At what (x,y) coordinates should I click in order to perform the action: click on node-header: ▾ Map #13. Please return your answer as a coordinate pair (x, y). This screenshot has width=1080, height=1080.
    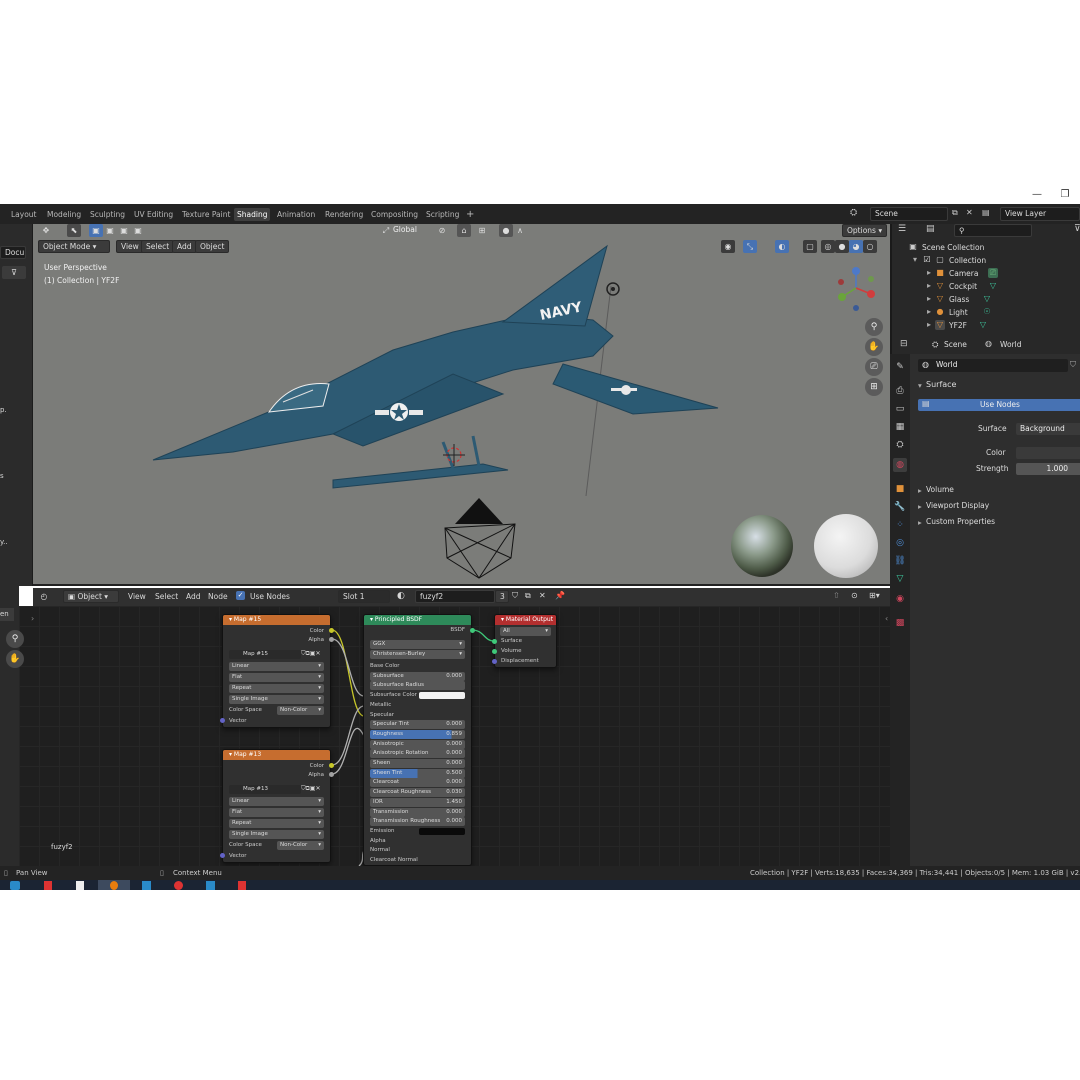
    Looking at the image, I should click on (276, 755).